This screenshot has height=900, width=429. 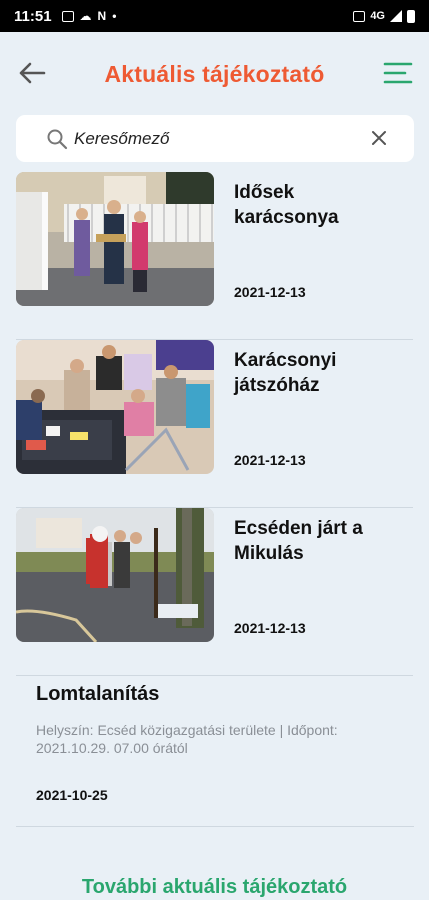 What do you see at coordinates (298, 541) in the screenshot?
I see `news-title: Ecséden járt a Mikulás` at bounding box center [298, 541].